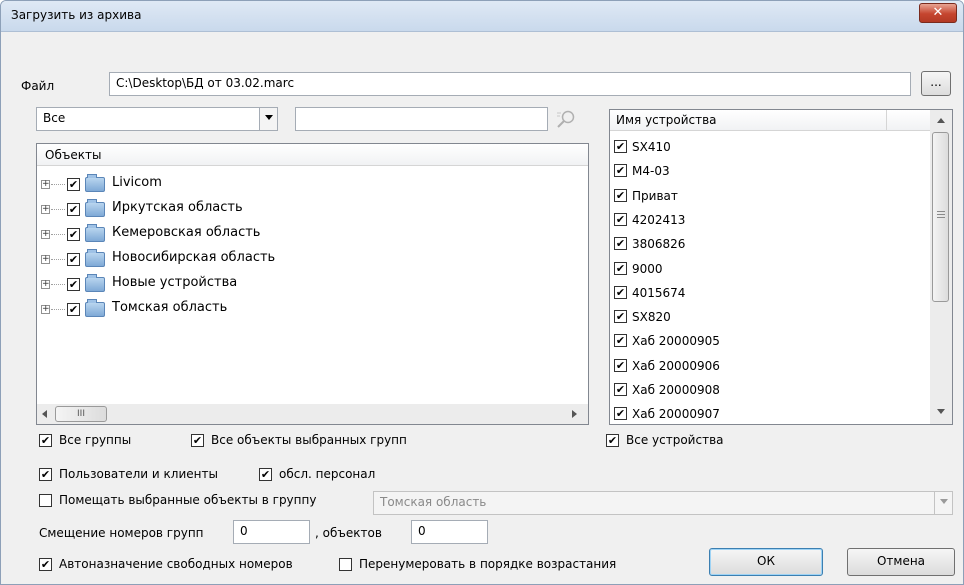 This screenshot has width=964, height=585. What do you see at coordinates (941, 412) in the screenshot?
I see `scroll-down-icon` at bounding box center [941, 412].